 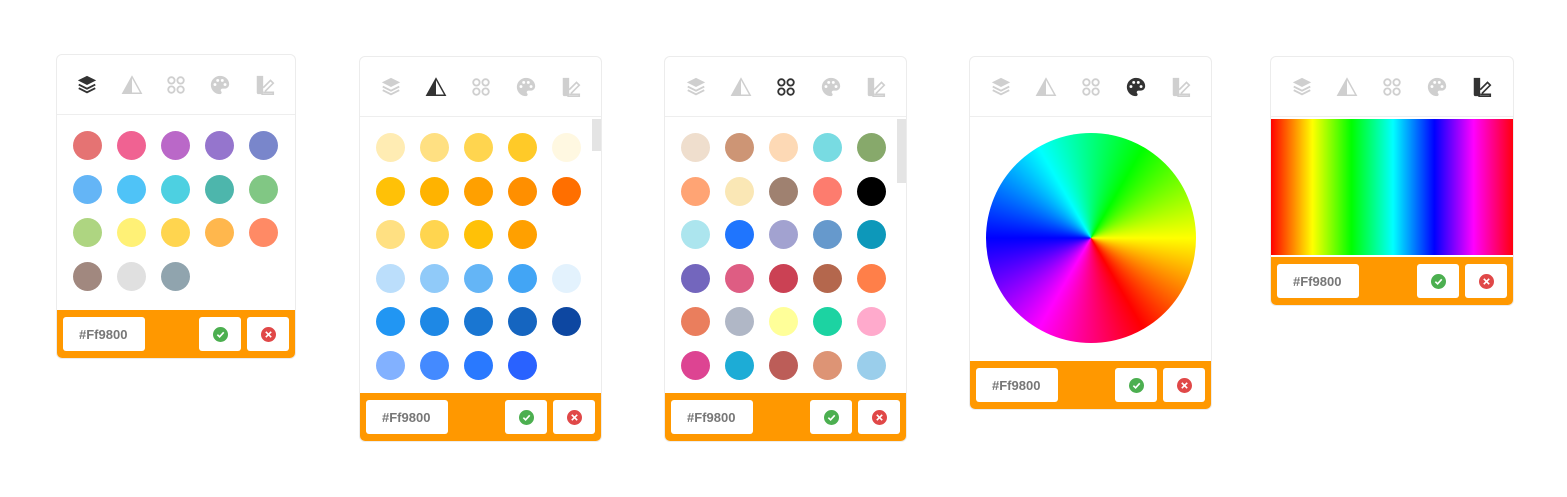 I want to click on color-spectrum, so click(x=1392, y=187).